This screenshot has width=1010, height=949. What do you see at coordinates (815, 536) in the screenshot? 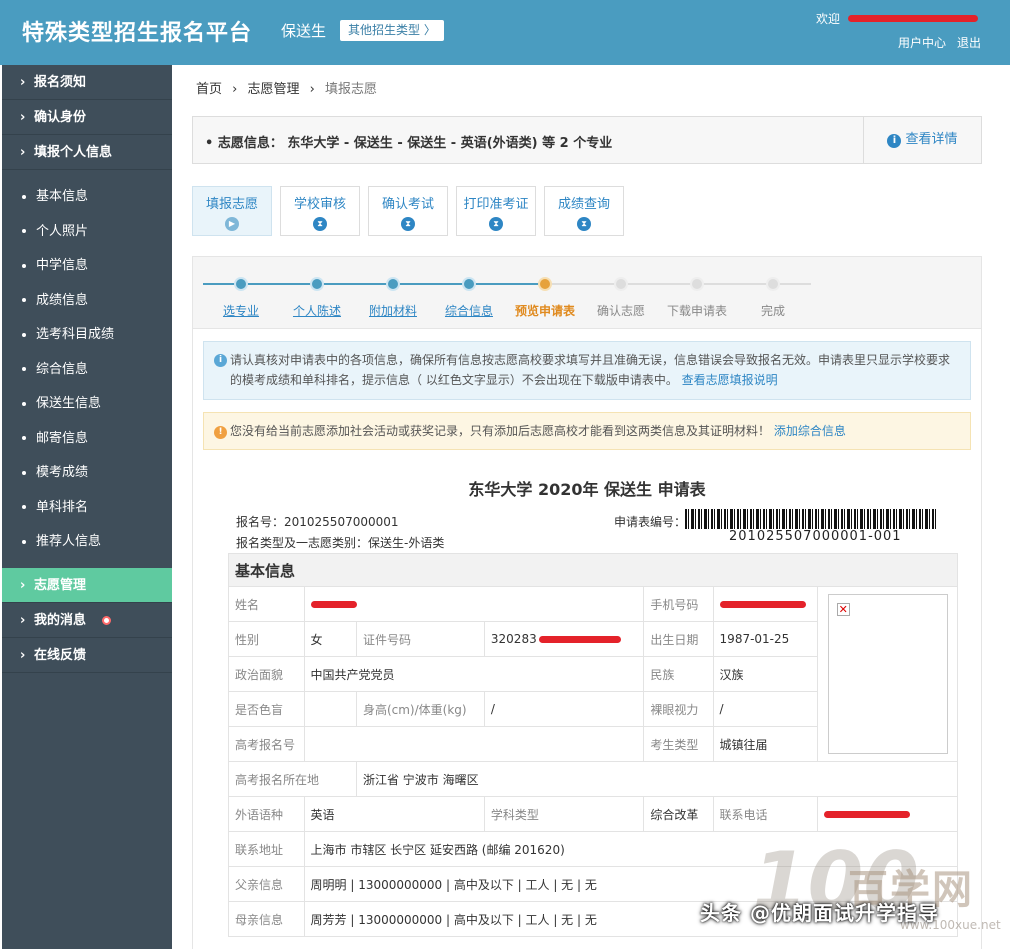
I see `application-number: 201025507000001-001` at bounding box center [815, 536].